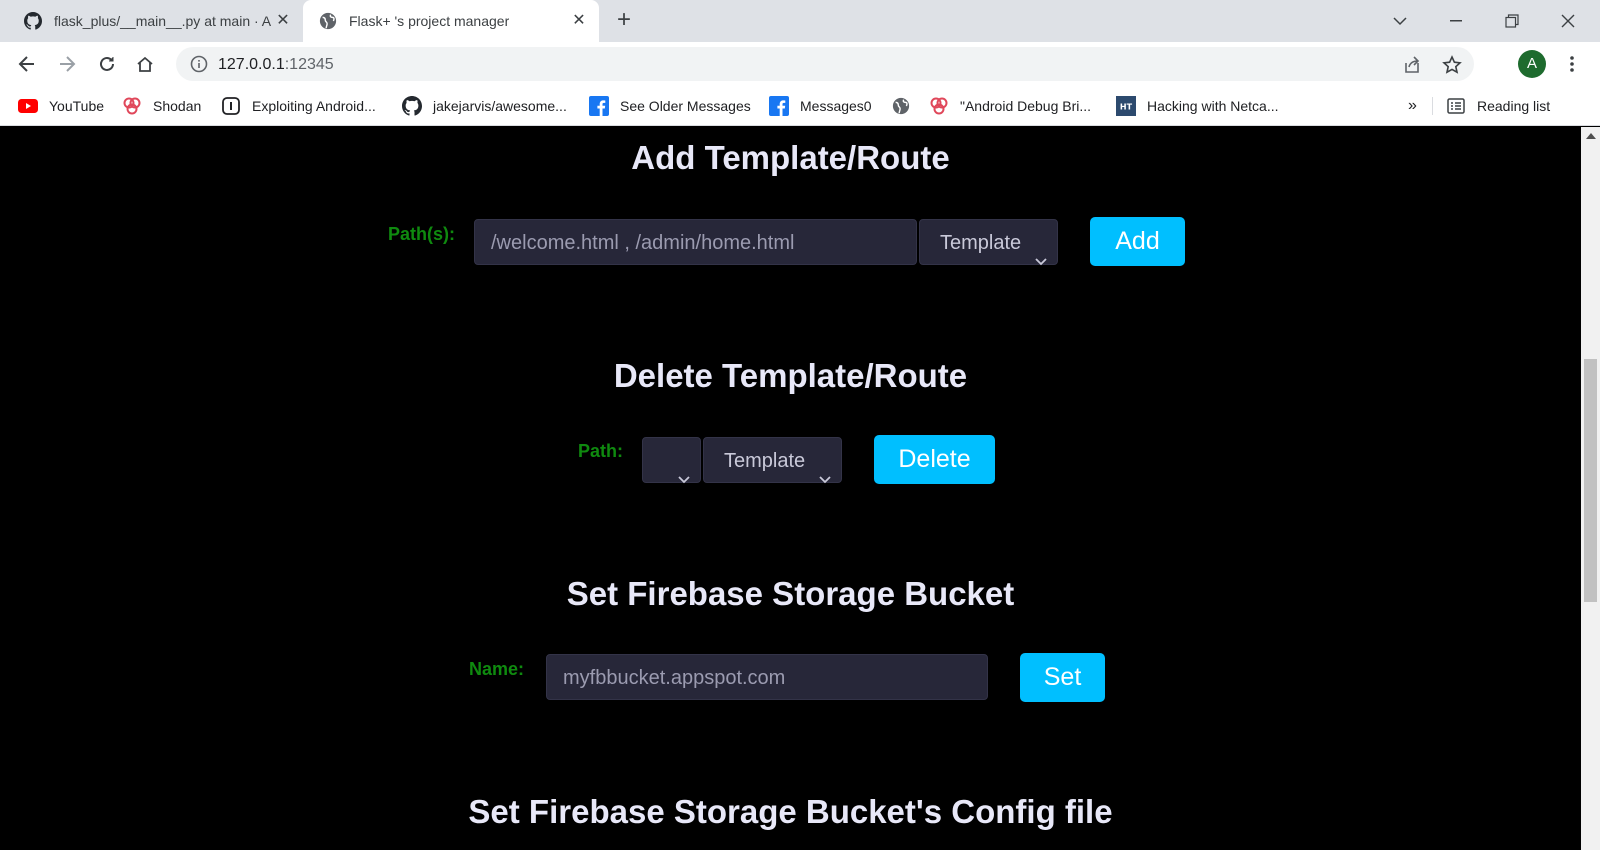 The width and height of the screenshot is (1600, 850). What do you see at coordinates (77, 106) in the screenshot?
I see `bookmark-label: YouTube` at bounding box center [77, 106].